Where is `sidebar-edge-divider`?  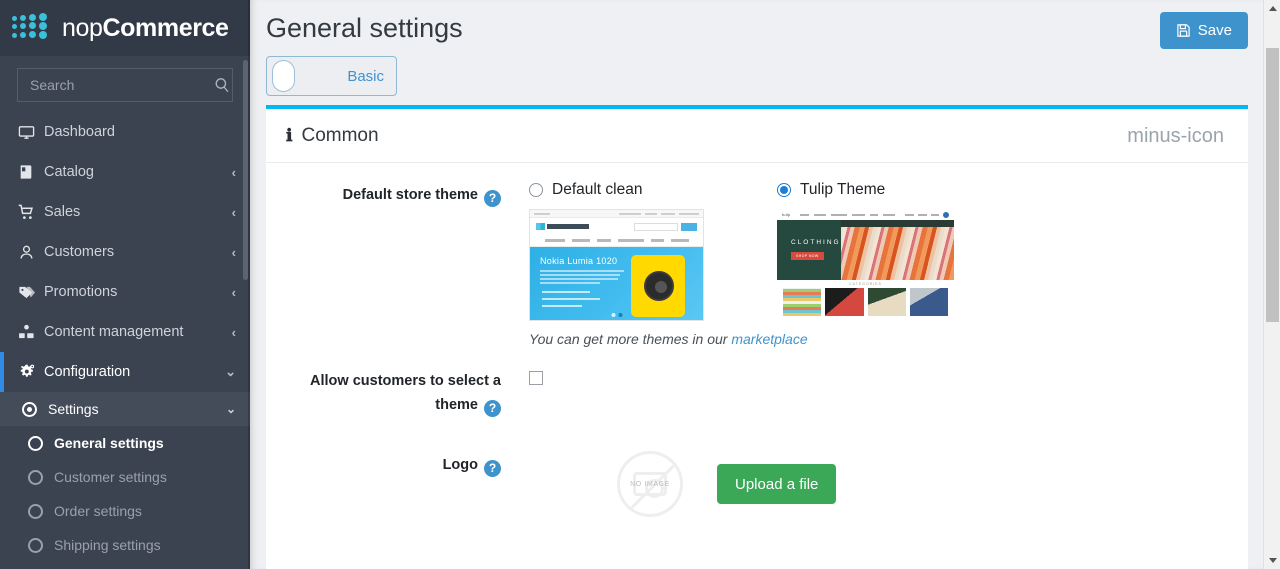 sidebar-edge-divider is located at coordinates (249, 284).